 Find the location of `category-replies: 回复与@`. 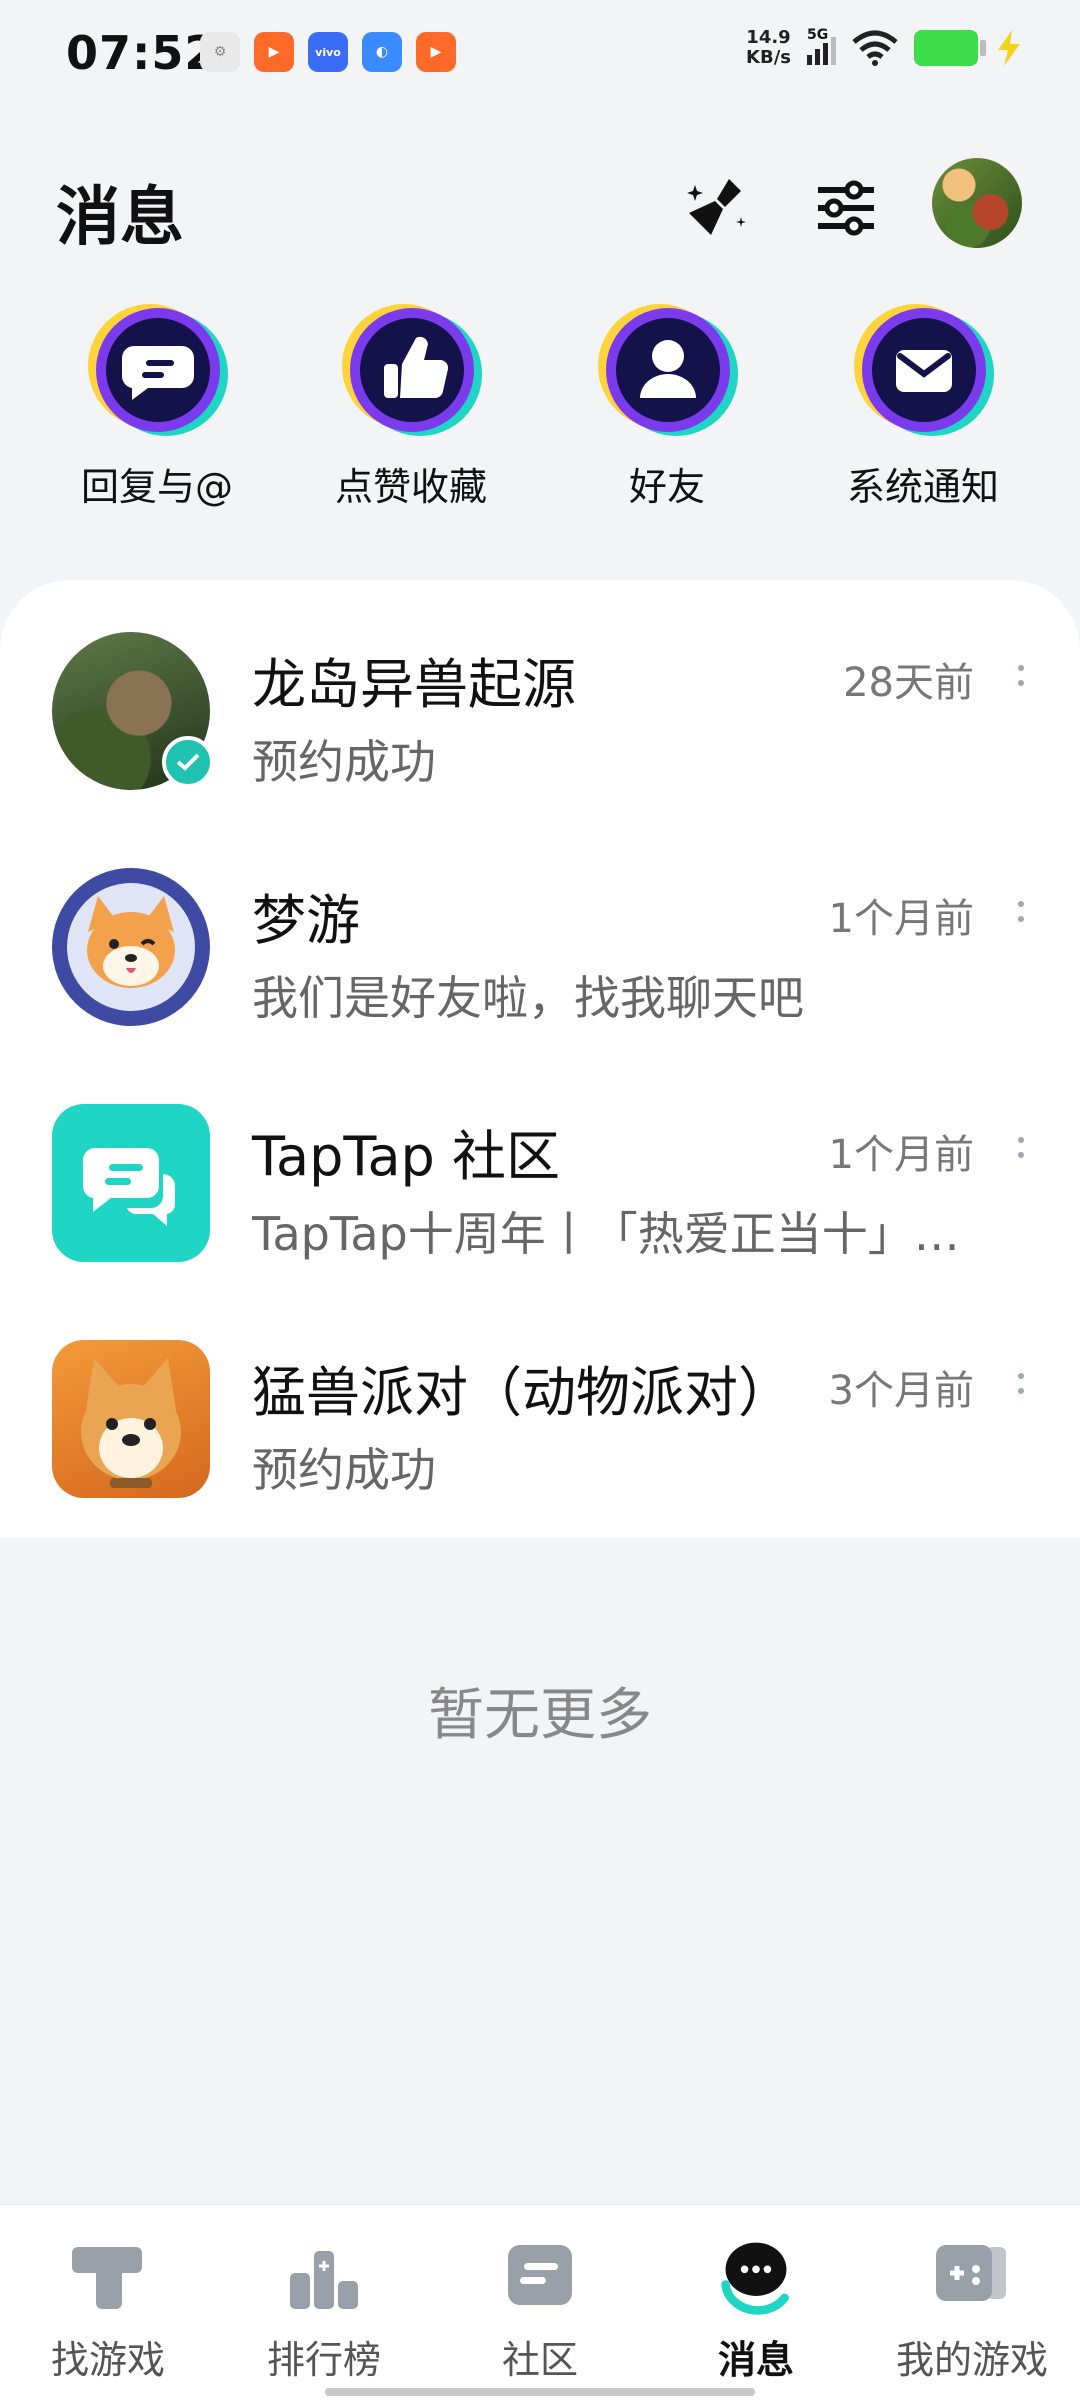

category-replies: 回复与@ is located at coordinates (157, 405).